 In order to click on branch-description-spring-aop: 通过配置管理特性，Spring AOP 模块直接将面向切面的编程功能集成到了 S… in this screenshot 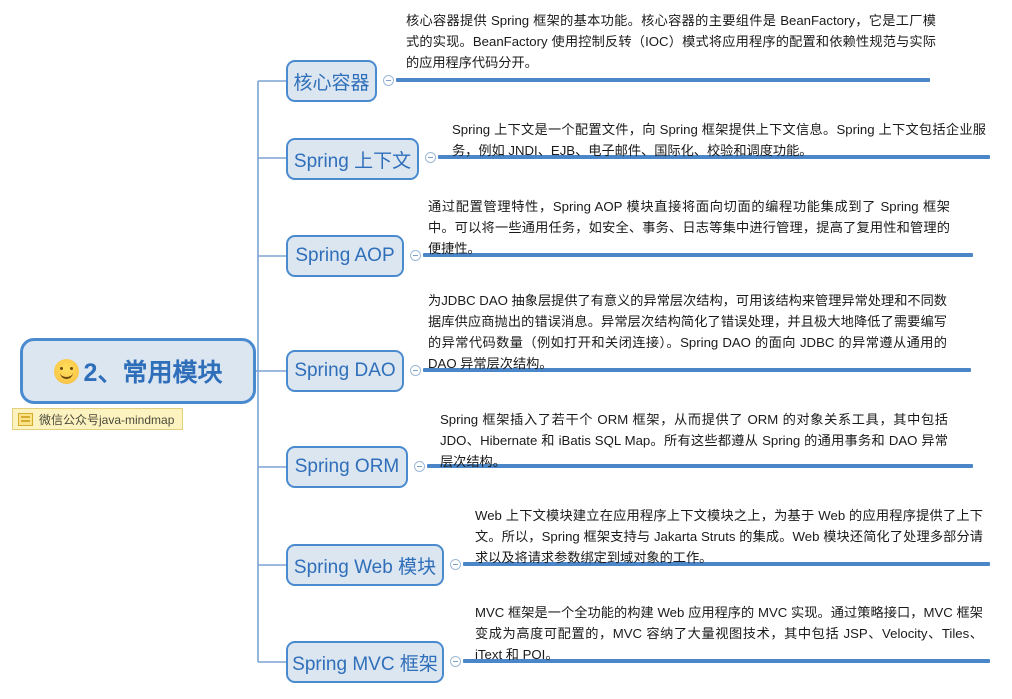, I will do `click(689, 227)`.